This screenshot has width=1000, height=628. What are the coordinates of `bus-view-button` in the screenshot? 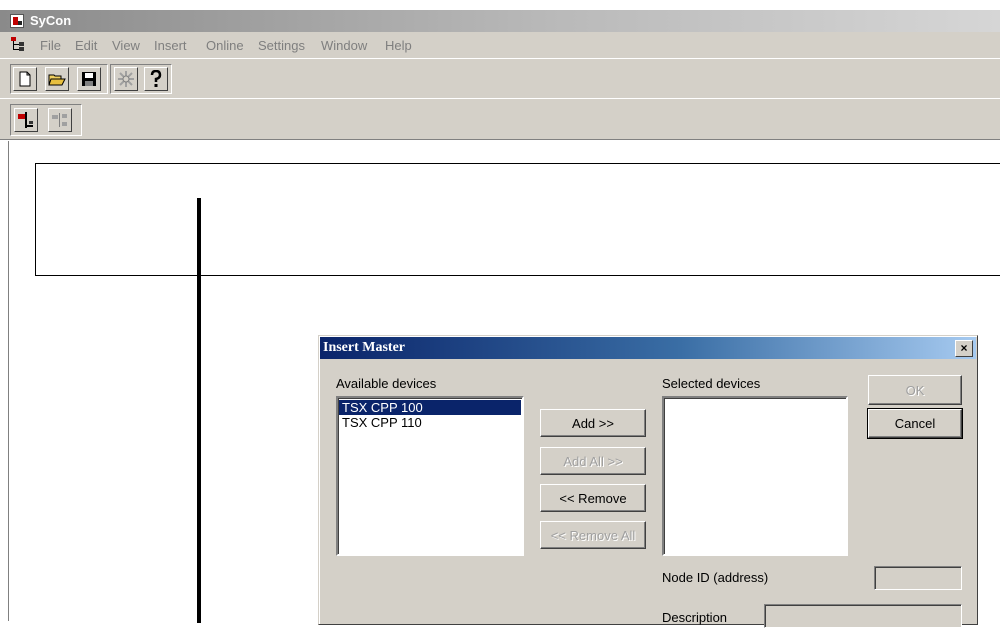 It's located at (26, 120).